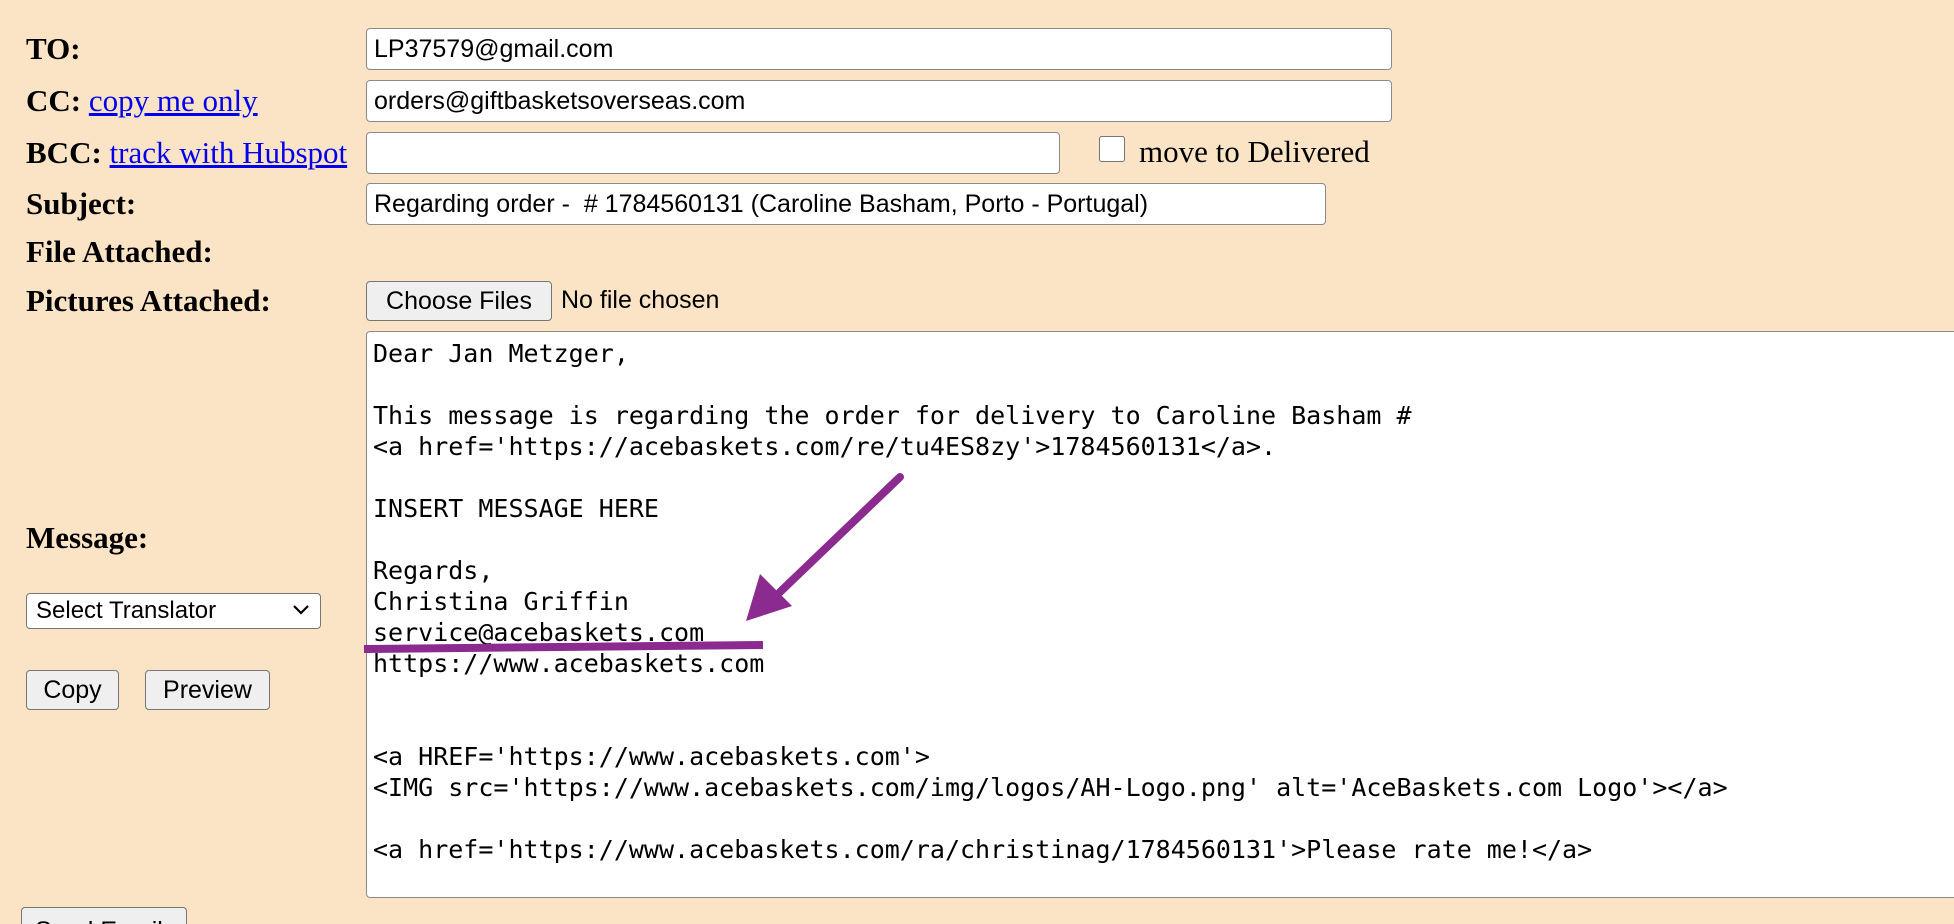  Describe the element at coordinates (72, 690) in the screenshot. I see `copy-button: Copy` at that location.